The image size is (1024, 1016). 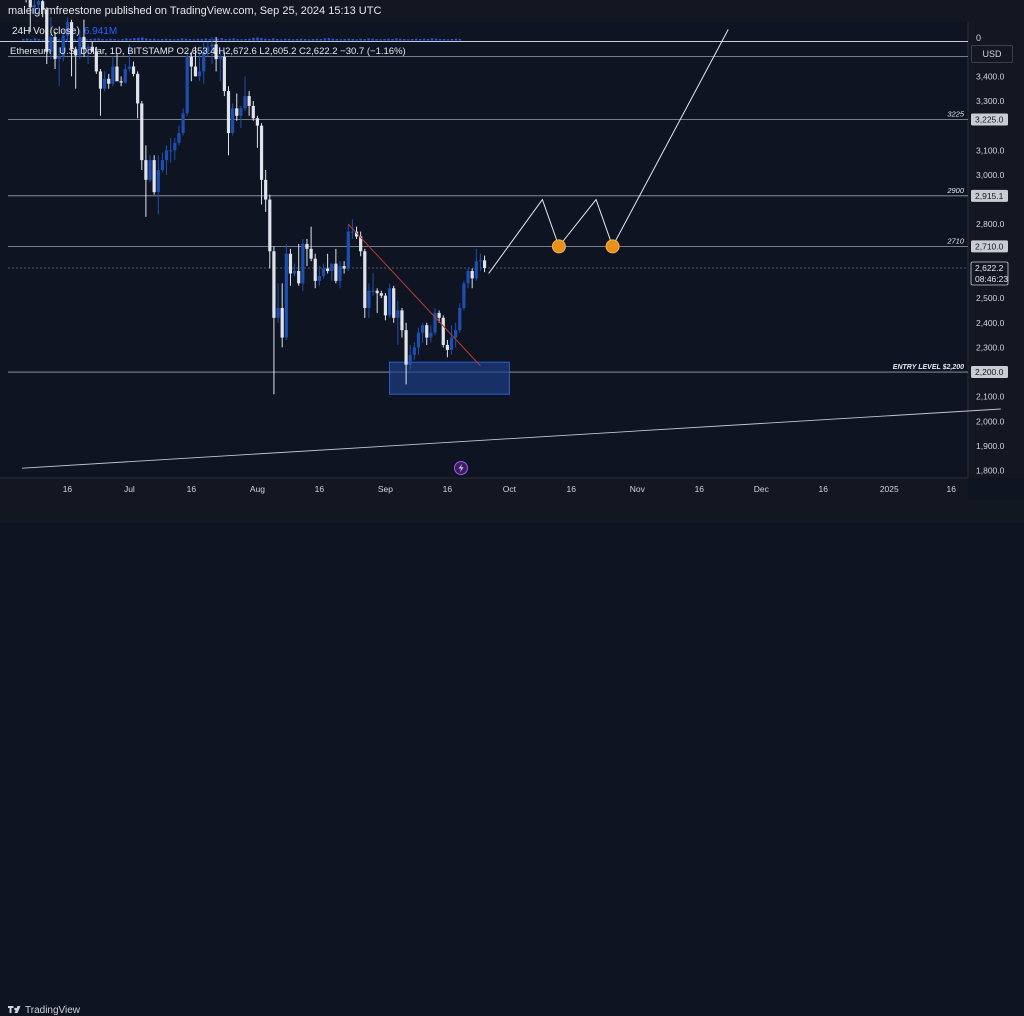 I want to click on level-label: ENTRY LEVEL $2,200, so click(x=928, y=367).